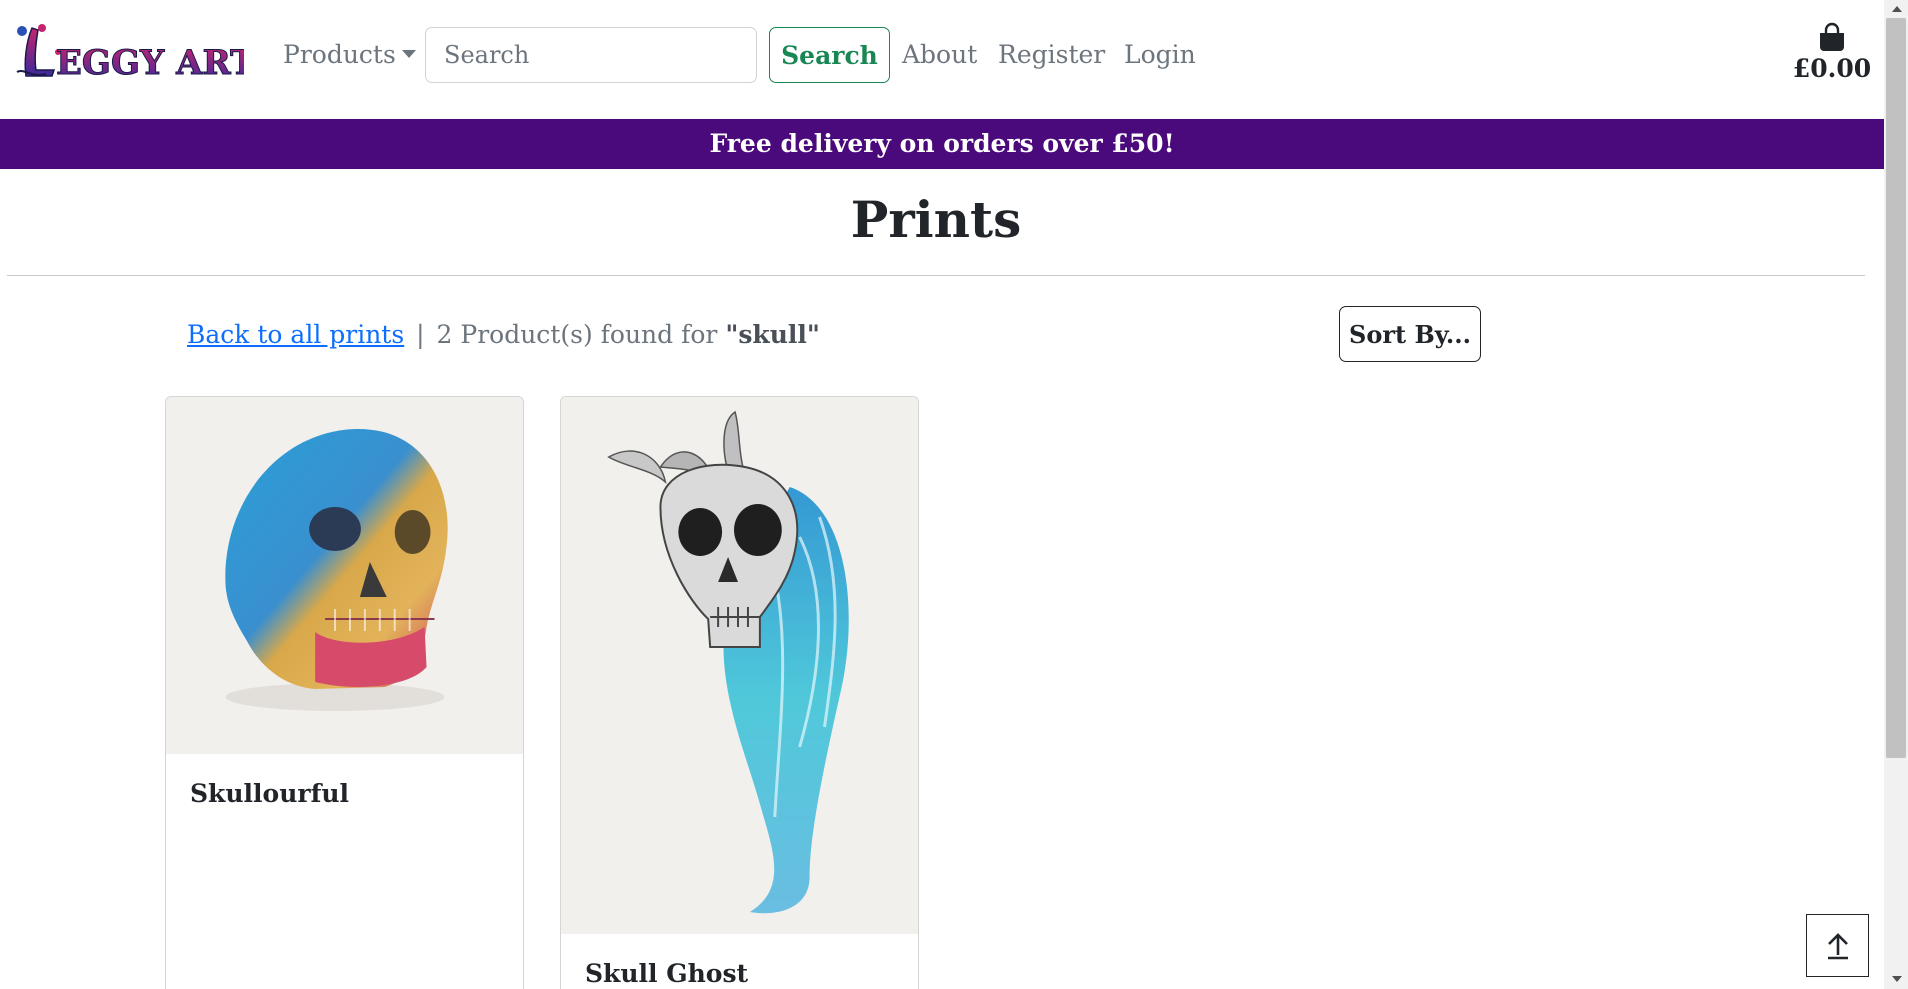 Image resolution: width=1908 pixels, height=989 pixels. Describe the element at coordinates (577, 334) in the screenshot. I see `results-count: 2 Product(s) found for` at that location.